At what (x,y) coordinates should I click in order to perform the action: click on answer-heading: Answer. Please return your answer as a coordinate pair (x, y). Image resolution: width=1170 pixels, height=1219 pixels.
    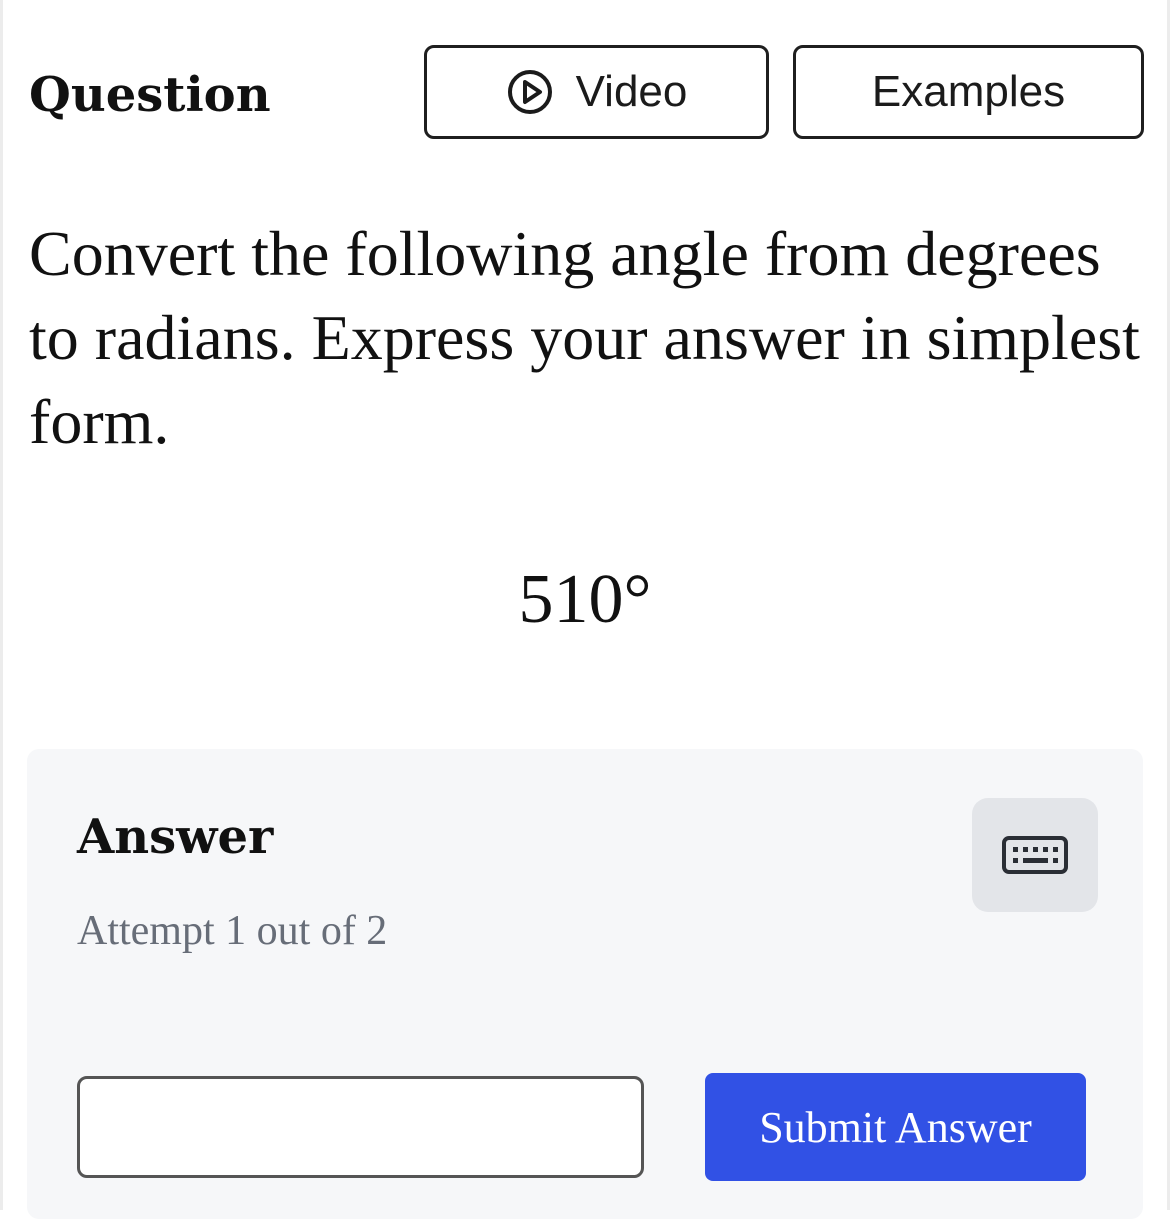
    Looking at the image, I should click on (175, 837).